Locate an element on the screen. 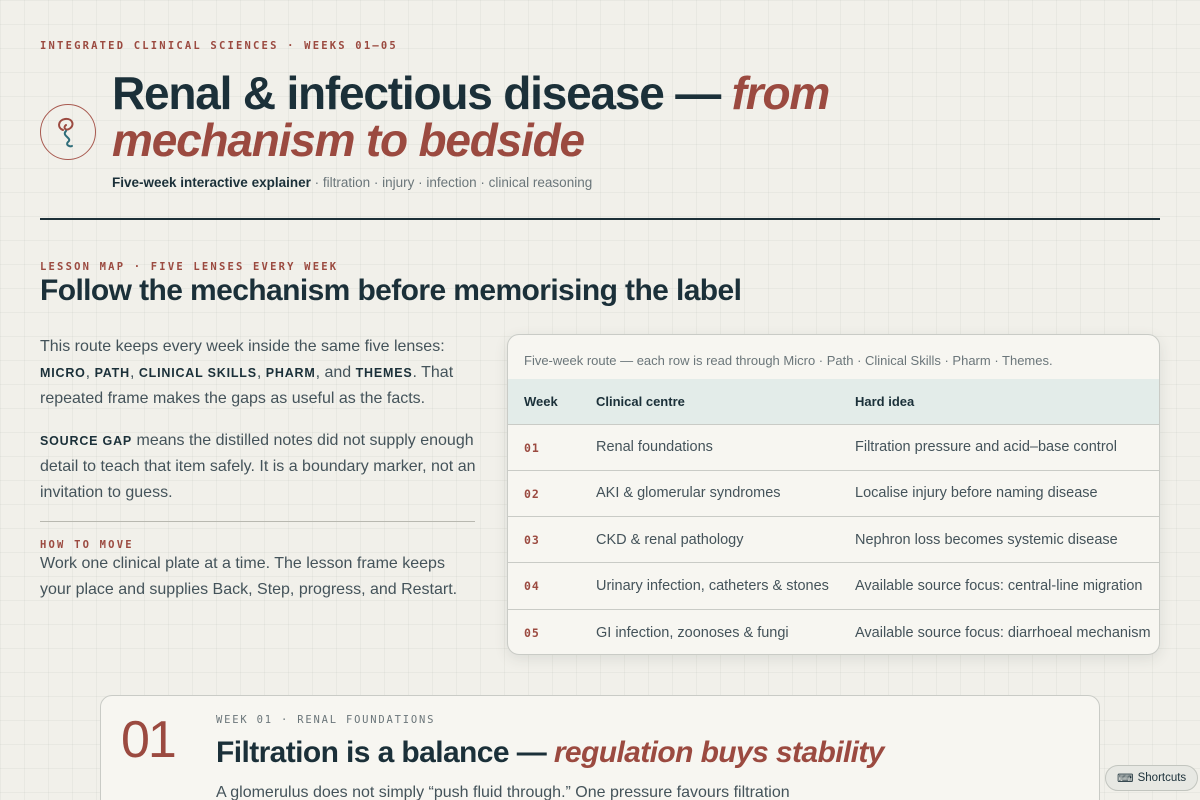 Image resolution: width=1200 pixels, height=800 pixels. lens-micro: MICRO is located at coordinates (63, 373).